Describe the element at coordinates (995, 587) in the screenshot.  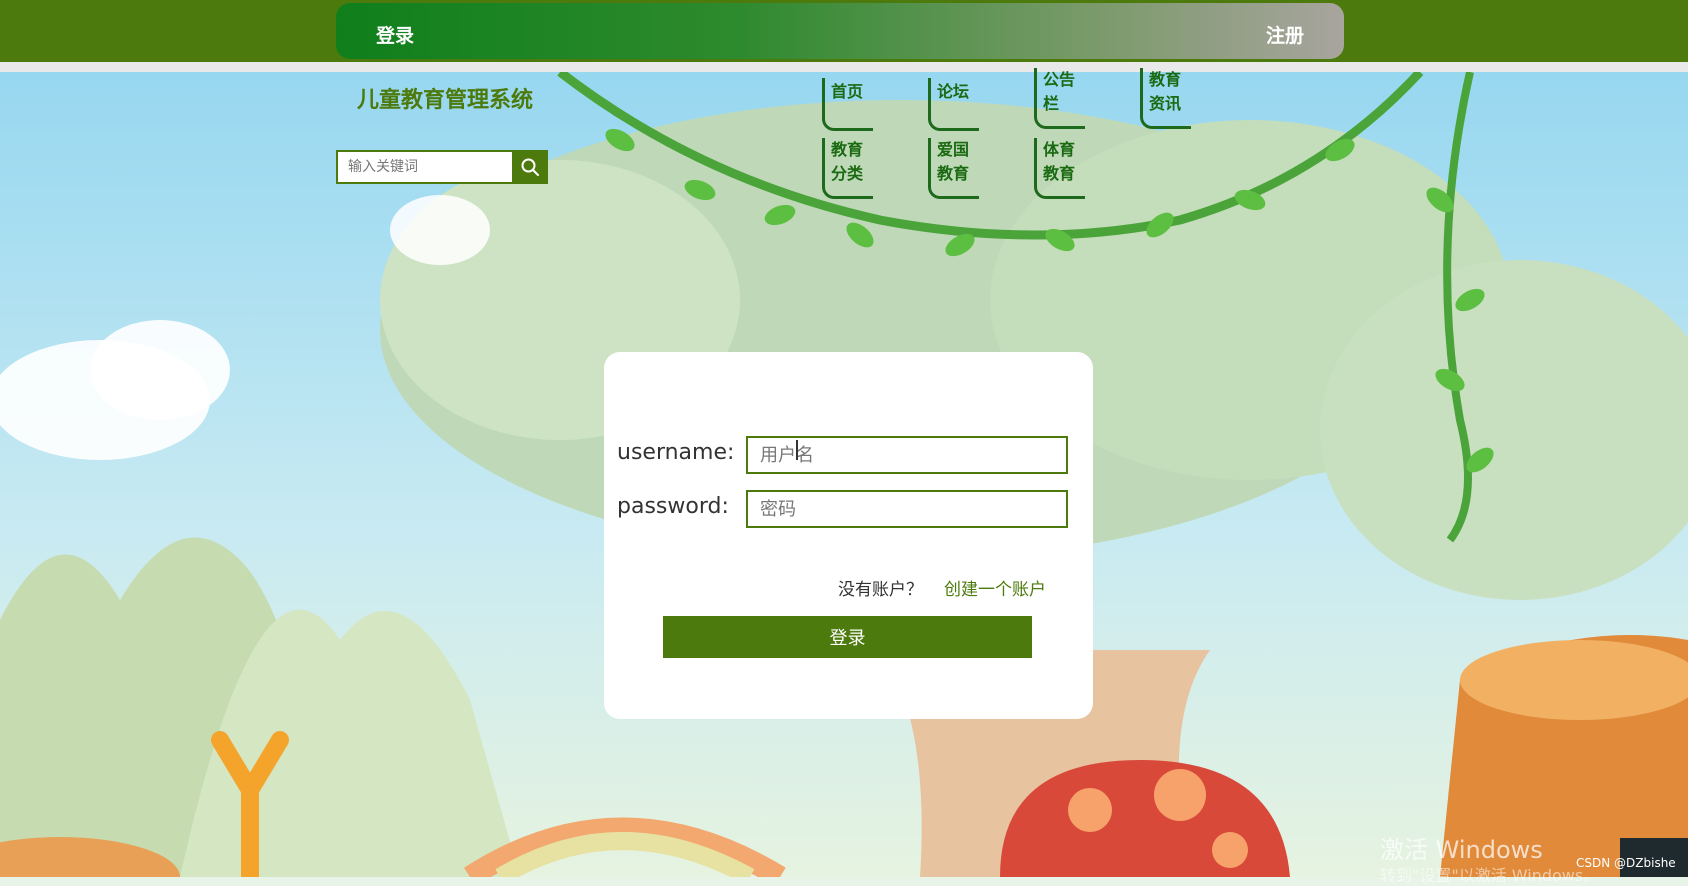
I see `create-account-link: 创建一个账户` at that location.